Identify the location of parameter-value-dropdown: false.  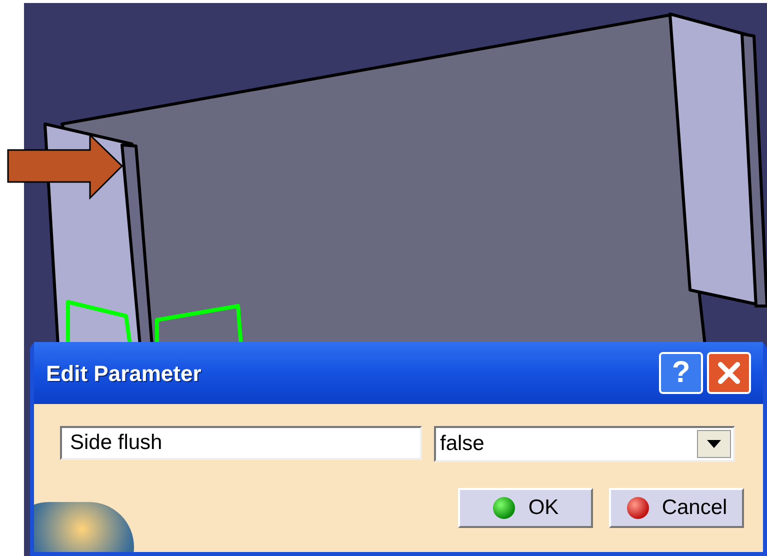
(584, 444).